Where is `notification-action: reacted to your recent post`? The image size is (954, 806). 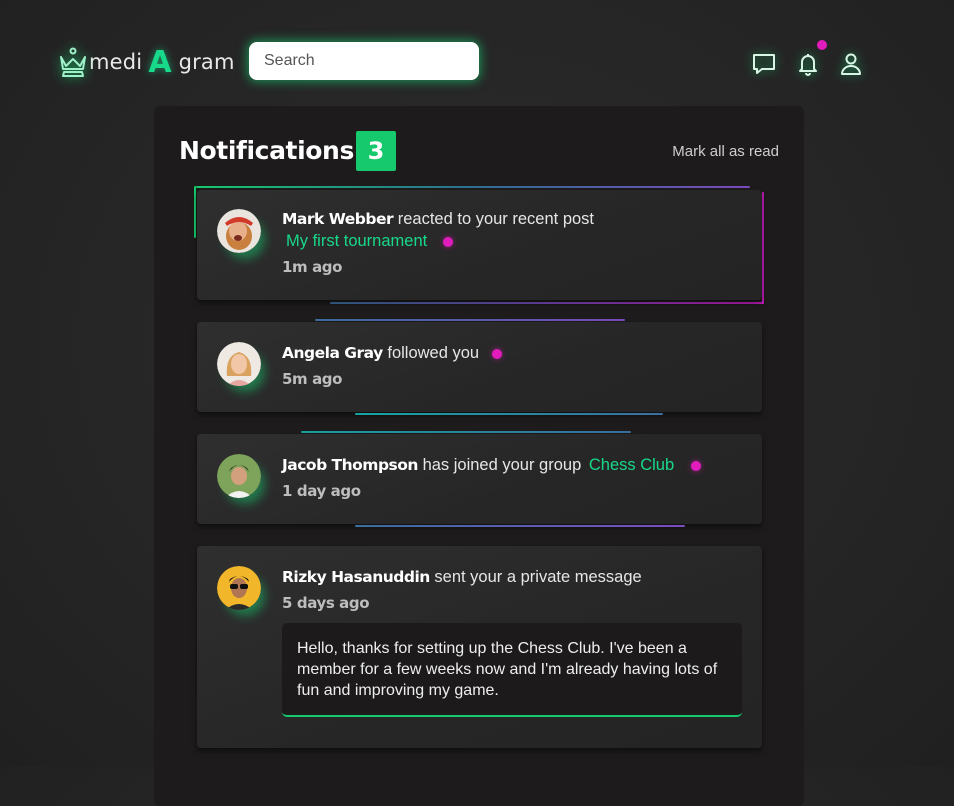 notification-action: reacted to your recent post is located at coordinates (496, 219).